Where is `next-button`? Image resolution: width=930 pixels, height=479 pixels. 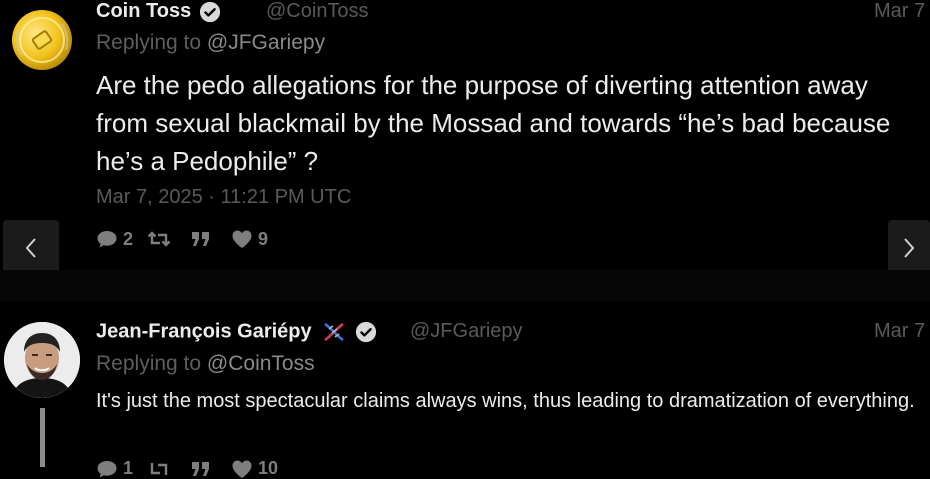 next-button is located at coordinates (909, 248).